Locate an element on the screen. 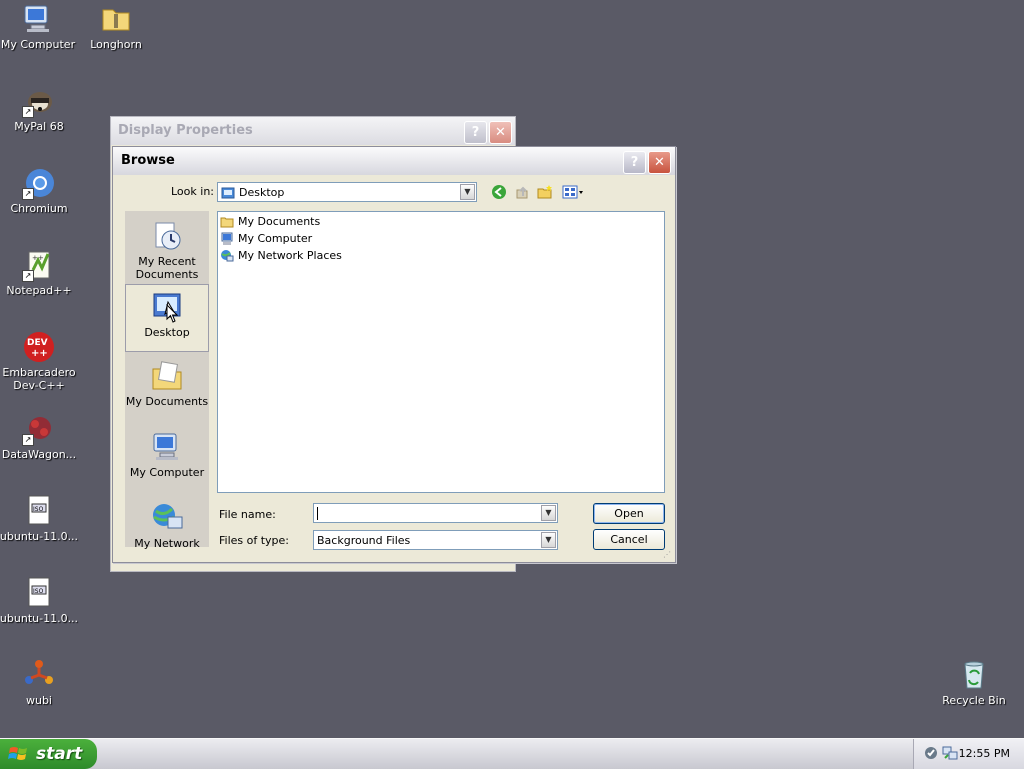  desktop-icon-devcpp: DEV ++ Embarcadero Dev-C++ is located at coordinates (39, 361).